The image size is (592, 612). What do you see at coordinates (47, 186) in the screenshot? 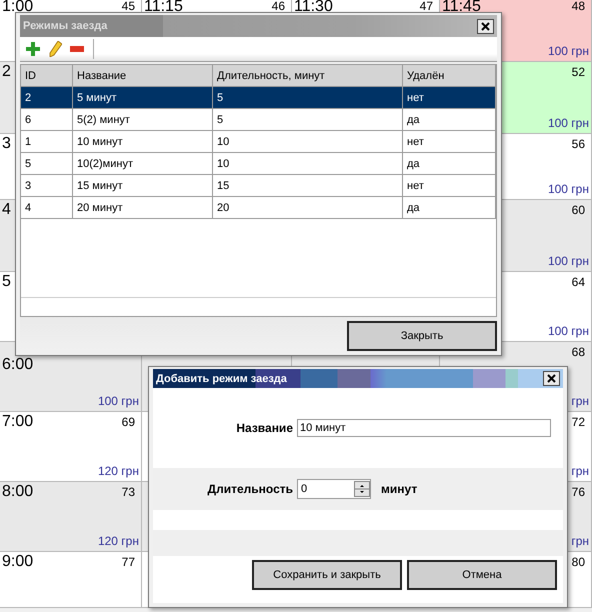
I see `table-cell: 3` at bounding box center [47, 186].